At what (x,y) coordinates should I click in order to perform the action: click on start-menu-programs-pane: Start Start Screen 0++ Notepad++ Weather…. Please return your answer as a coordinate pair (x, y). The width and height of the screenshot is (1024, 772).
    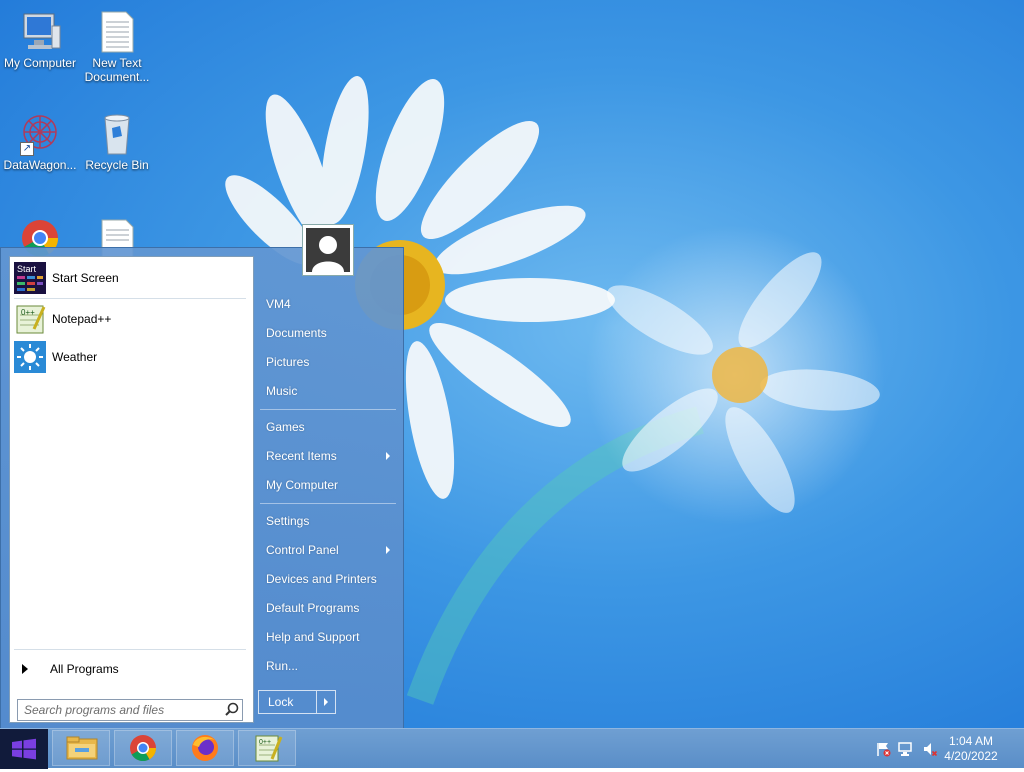
    Looking at the image, I should click on (131, 489).